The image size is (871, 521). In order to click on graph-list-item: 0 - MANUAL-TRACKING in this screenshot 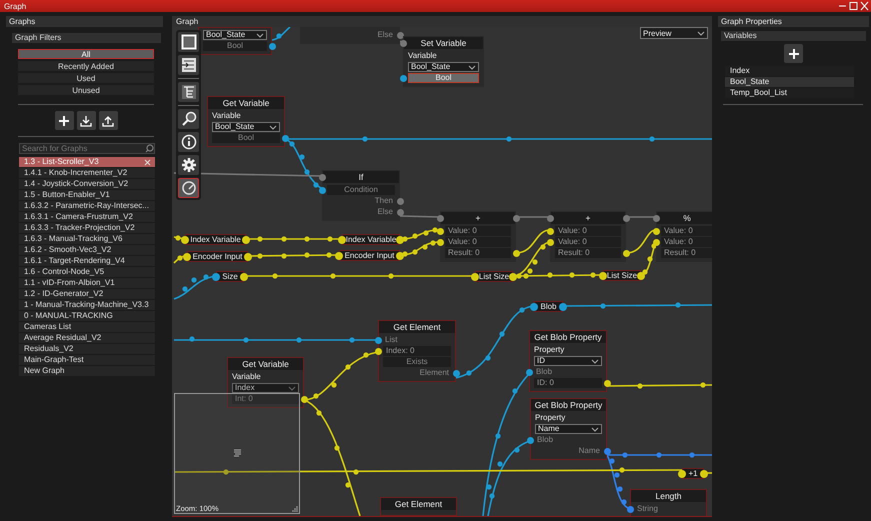, I will do `click(87, 316)`.